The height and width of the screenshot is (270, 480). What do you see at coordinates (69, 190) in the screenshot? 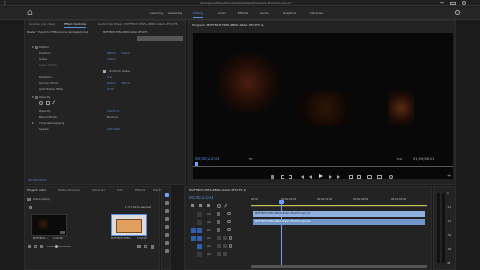
I see `tab-media-browser: Media Browser` at bounding box center [69, 190].